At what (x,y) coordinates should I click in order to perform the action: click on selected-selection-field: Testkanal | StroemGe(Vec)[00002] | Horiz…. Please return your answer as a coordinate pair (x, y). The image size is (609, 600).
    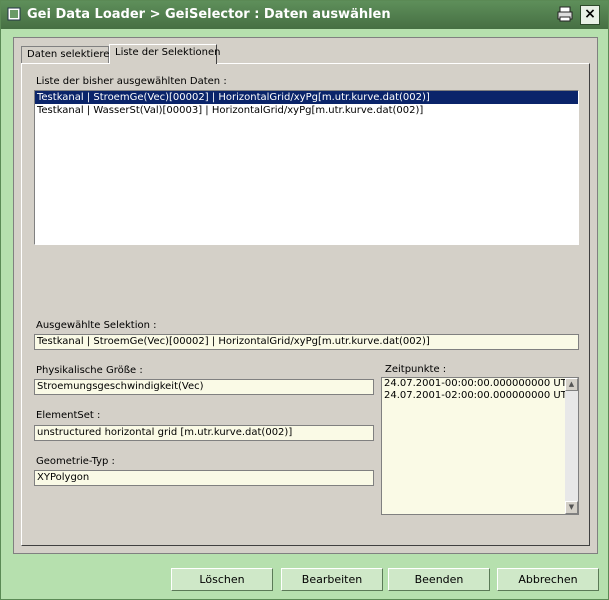
    Looking at the image, I should click on (306, 342).